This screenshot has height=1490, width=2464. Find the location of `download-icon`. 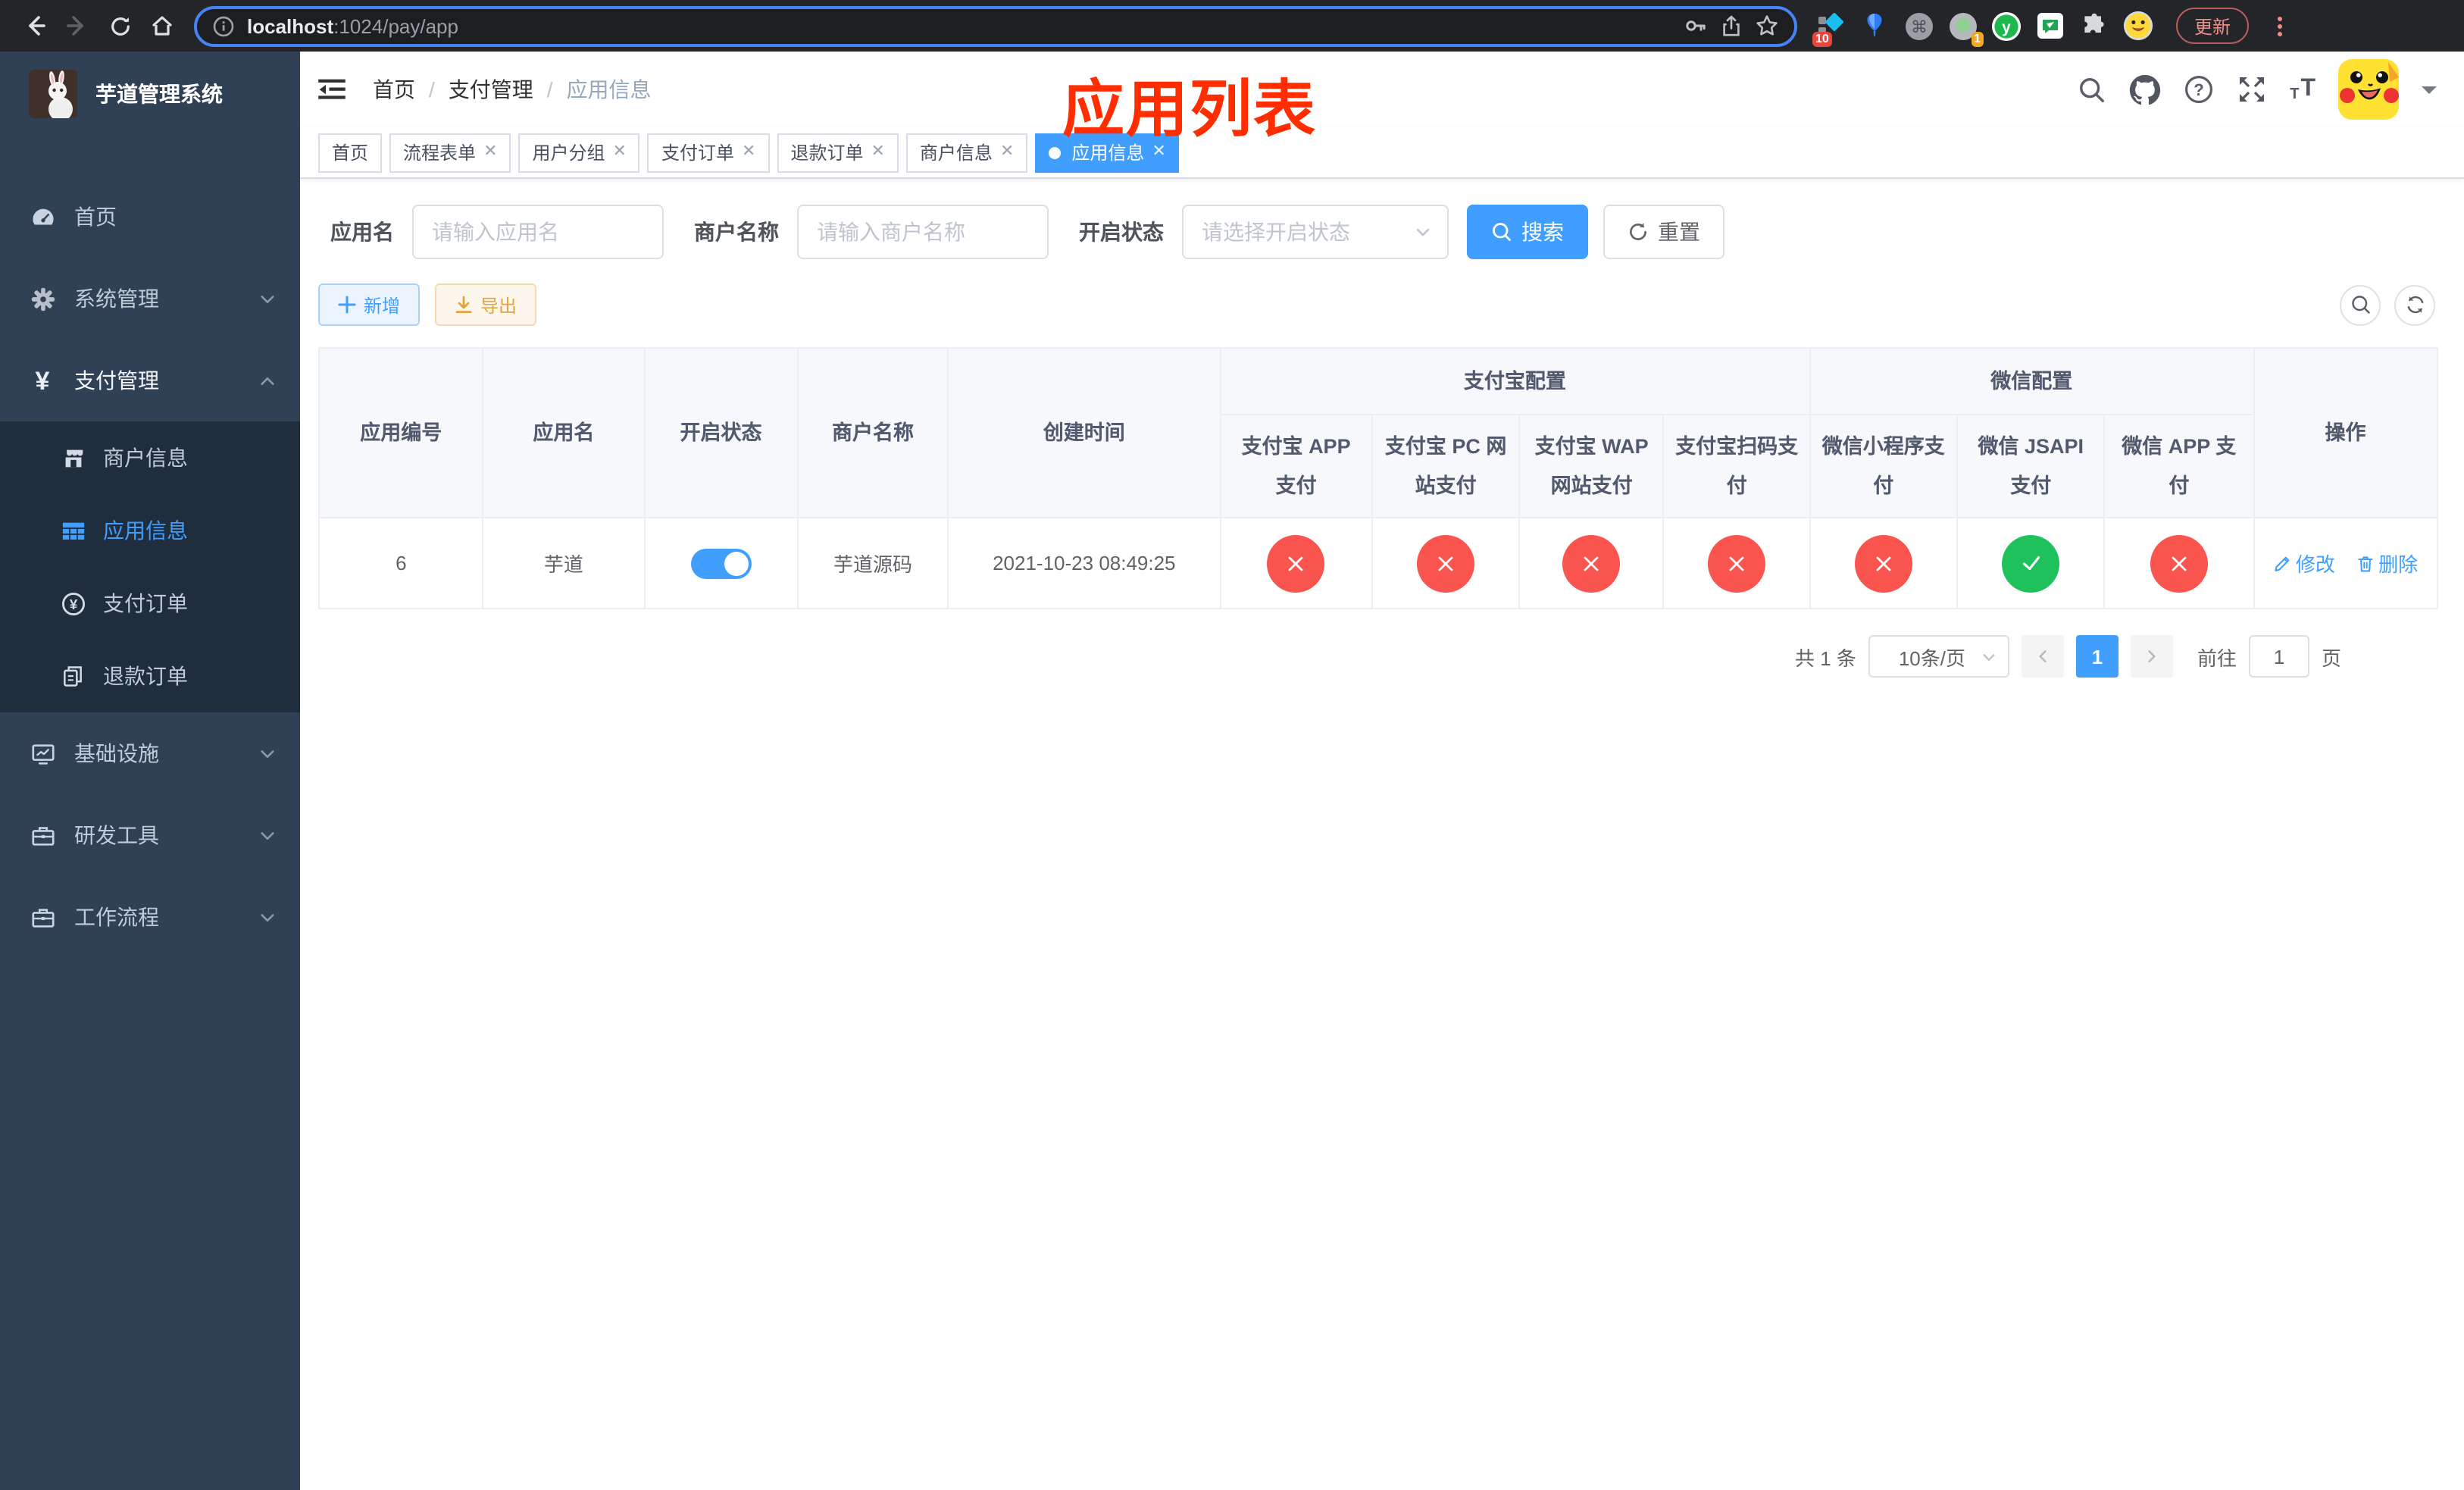

download-icon is located at coordinates (463, 304).